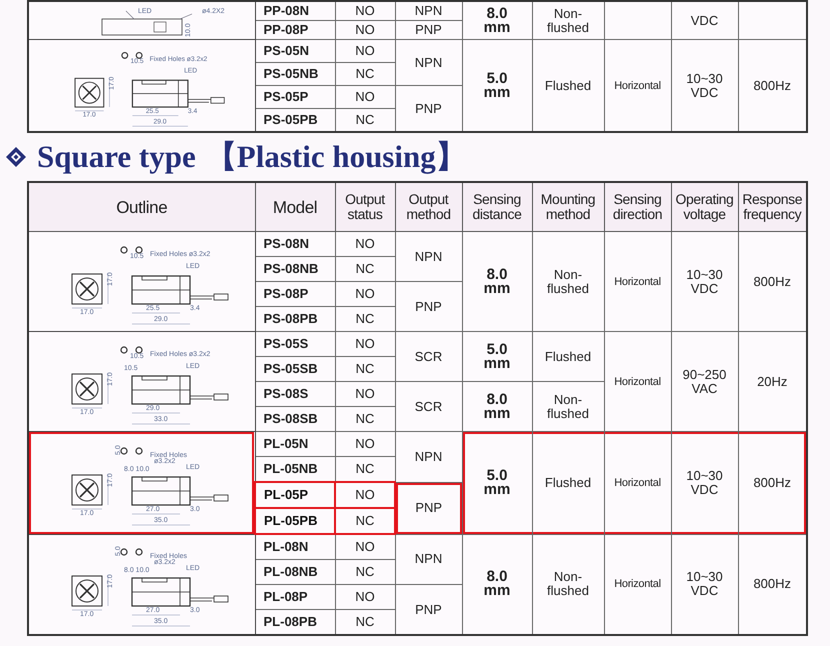 The image size is (830, 646). What do you see at coordinates (295, 74) in the screenshot?
I see `model-cell: PS-05NB` at bounding box center [295, 74].